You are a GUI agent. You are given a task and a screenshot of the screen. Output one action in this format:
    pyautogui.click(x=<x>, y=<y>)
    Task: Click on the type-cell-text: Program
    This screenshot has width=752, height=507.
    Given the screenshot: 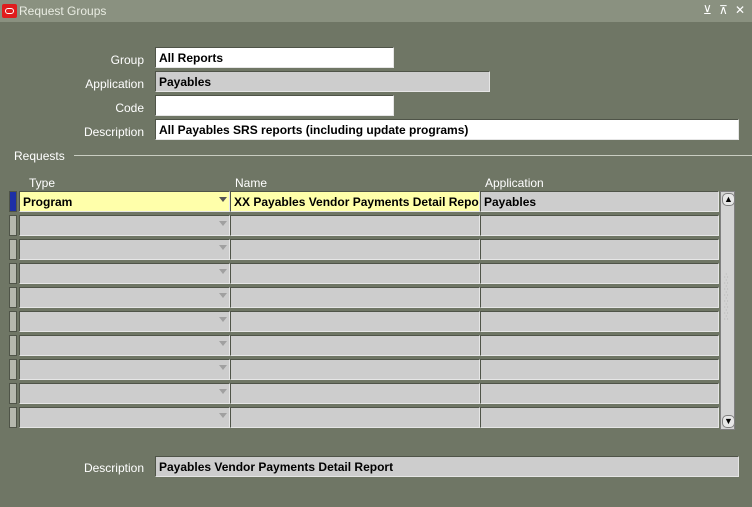 What is the action you would take?
    pyautogui.click(x=48, y=202)
    